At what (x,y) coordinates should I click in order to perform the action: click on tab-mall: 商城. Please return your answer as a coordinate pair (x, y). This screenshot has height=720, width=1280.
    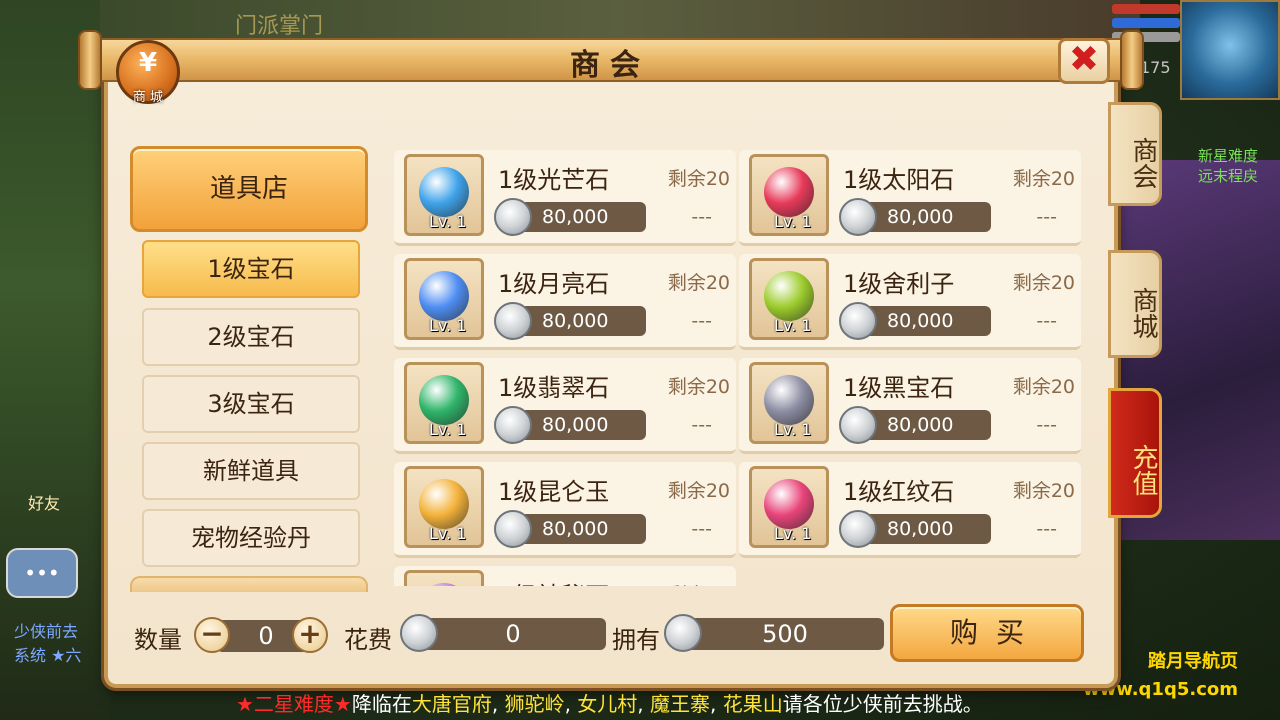
    Looking at the image, I should click on (1135, 304).